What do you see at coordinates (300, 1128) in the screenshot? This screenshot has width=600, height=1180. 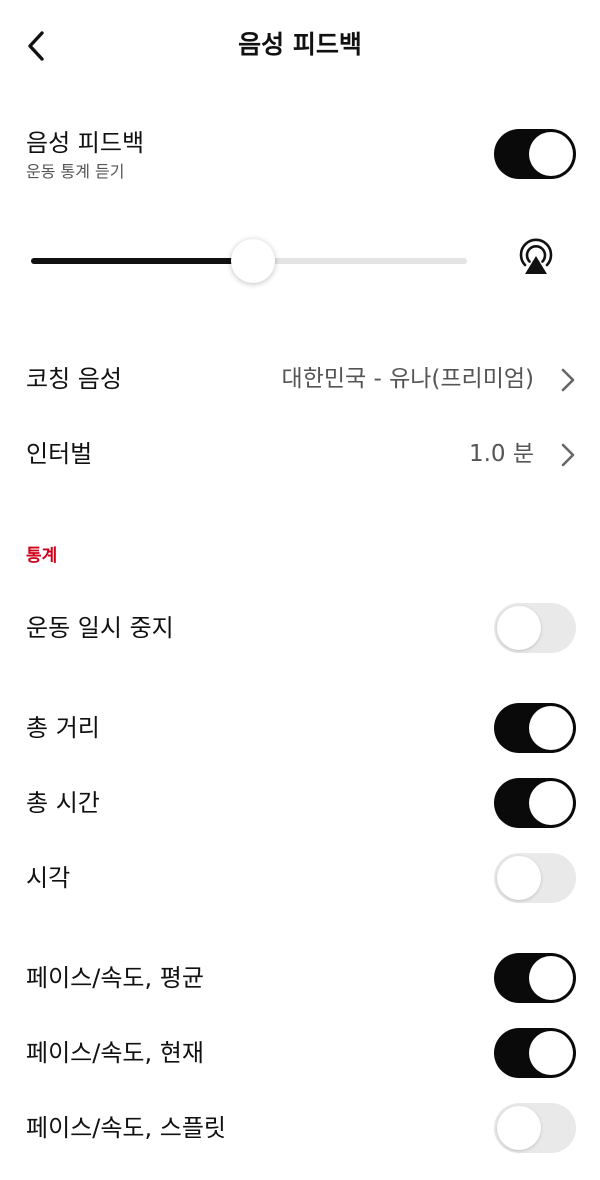 I see `stat-row-pace-split: 페이스/속도, 스플릿` at bounding box center [300, 1128].